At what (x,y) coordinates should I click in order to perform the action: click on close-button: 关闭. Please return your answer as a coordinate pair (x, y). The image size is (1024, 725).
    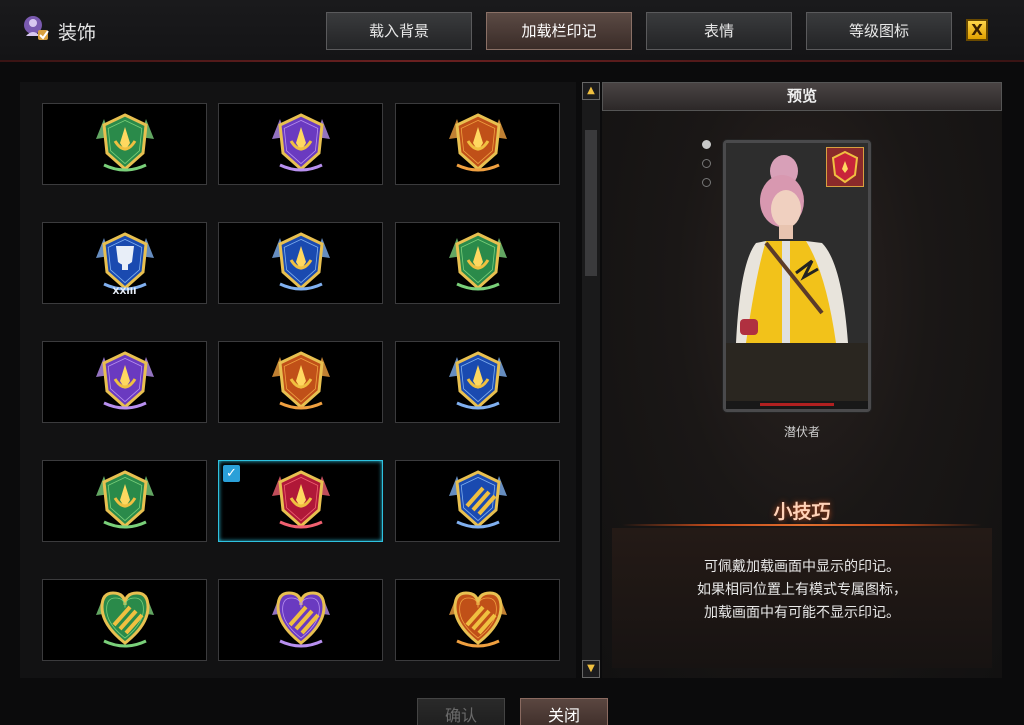
    Looking at the image, I should click on (564, 711).